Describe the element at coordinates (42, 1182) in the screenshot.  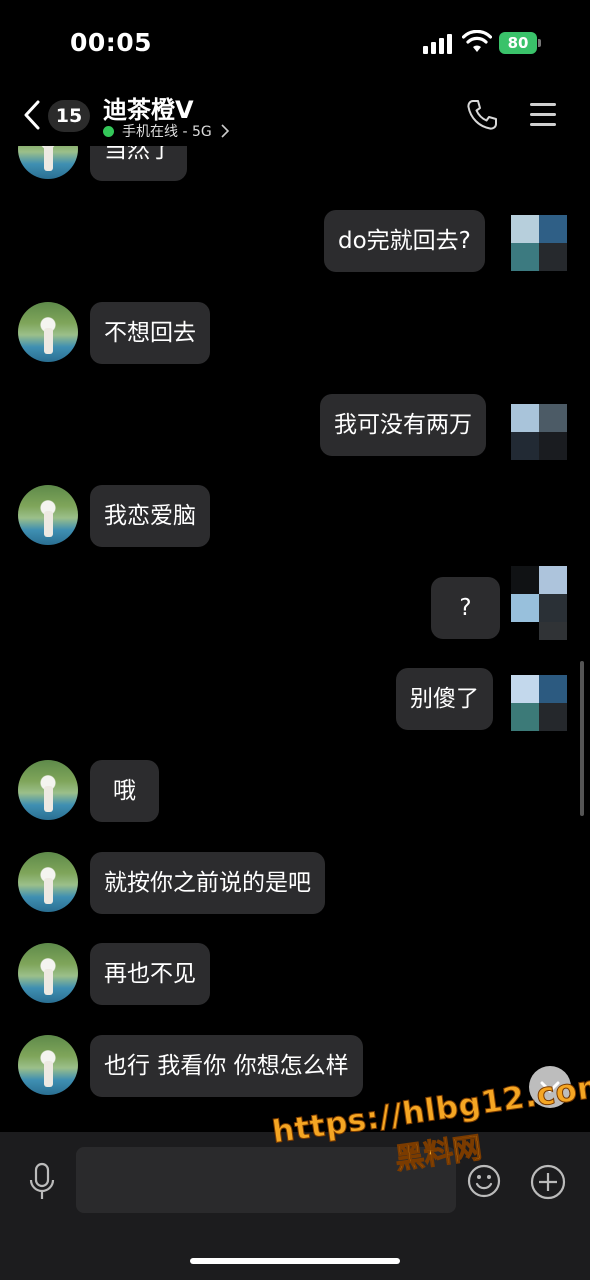
I see `microphone-icon` at that location.